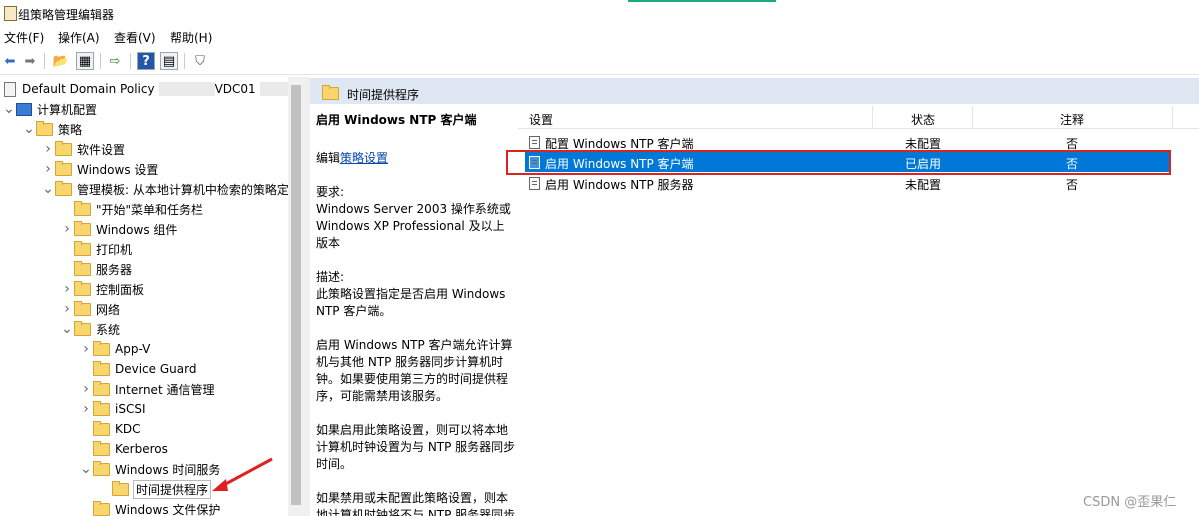  What do you see at coordinates (156, 369) in the screenshot?
I see `tree-item-label: Device Guard` at bounding box center [156, 369].